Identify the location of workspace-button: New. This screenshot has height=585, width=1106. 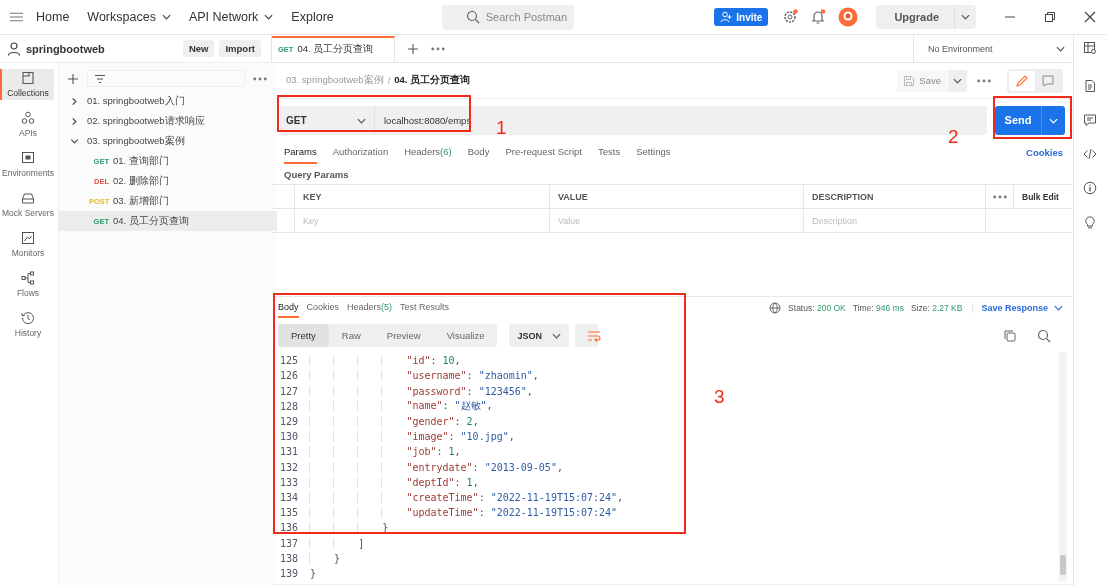
(198, 48).